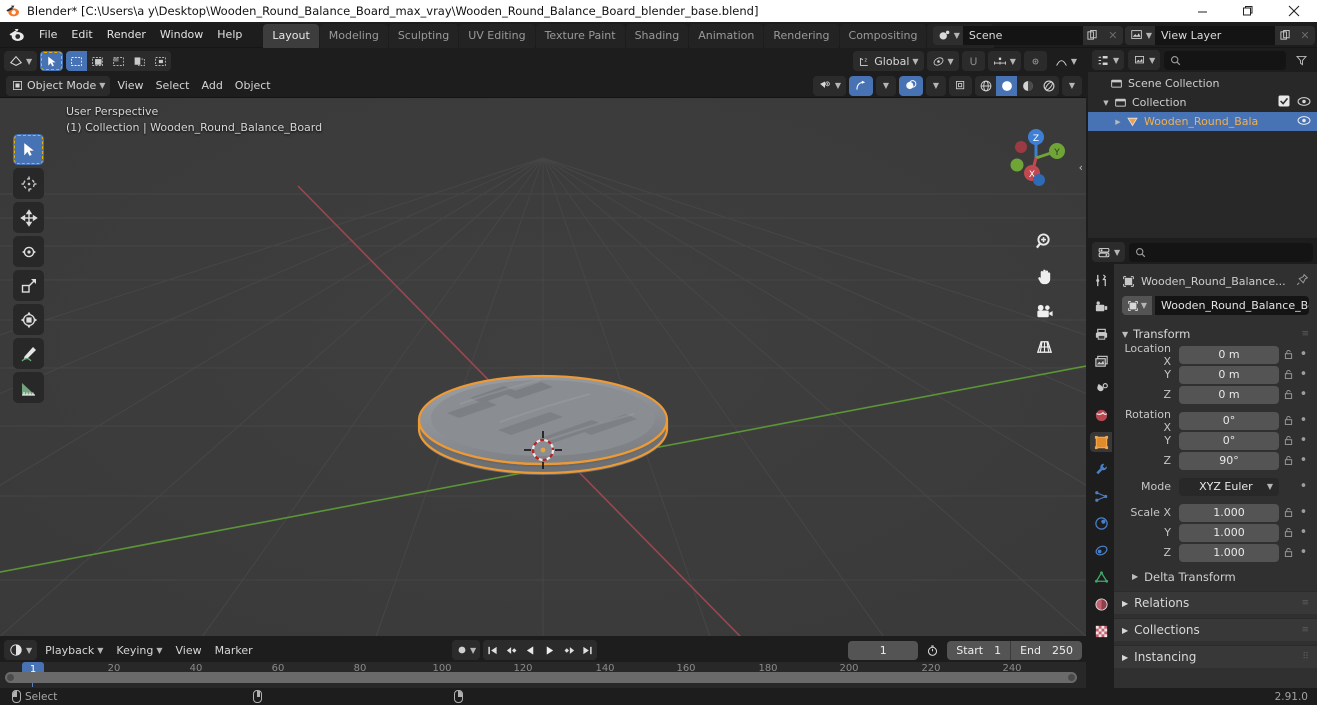 This screenshot has height=705, width=1317. What do you see at coordinates (229, 34) in the screenshot?
I see `menu-help: Help` at bounding box center [229, 34].